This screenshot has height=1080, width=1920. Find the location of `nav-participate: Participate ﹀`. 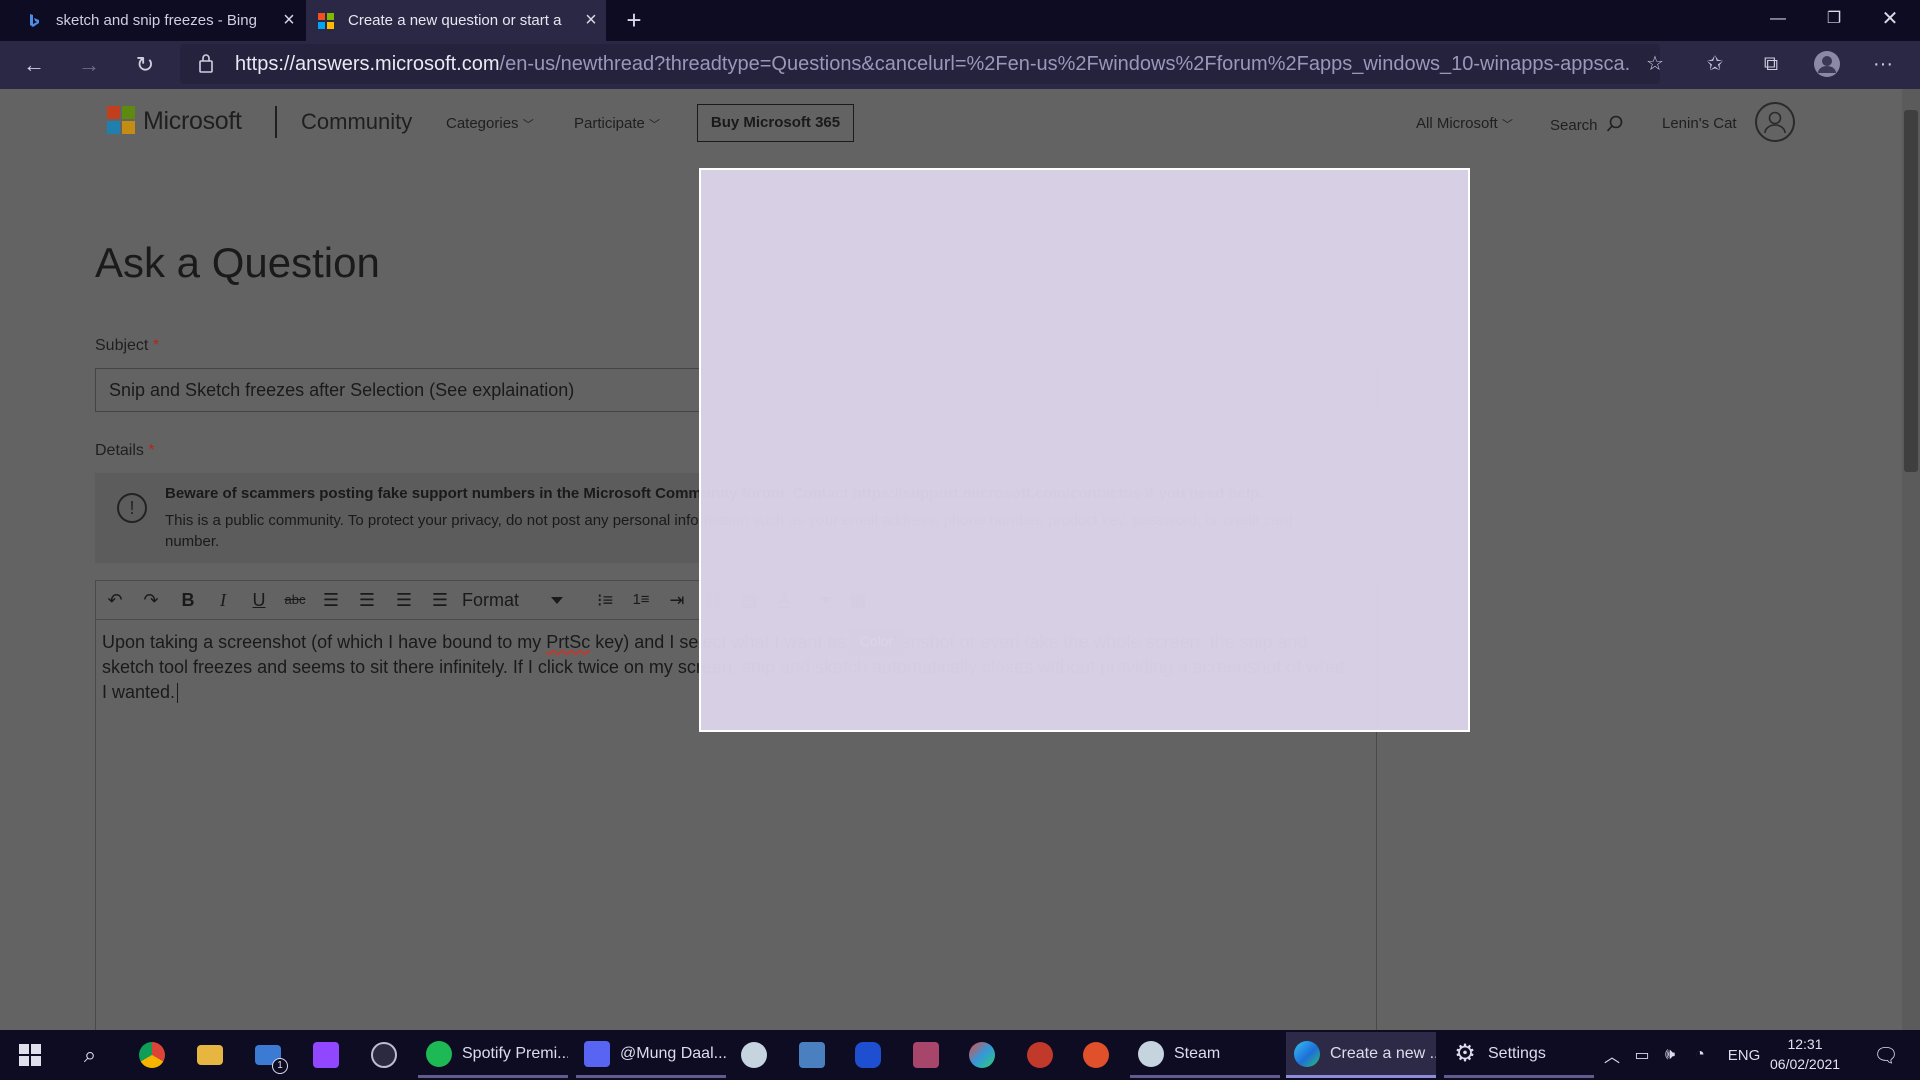

nav-participate: Participate ﹀ is located at coordinates (617, 123).